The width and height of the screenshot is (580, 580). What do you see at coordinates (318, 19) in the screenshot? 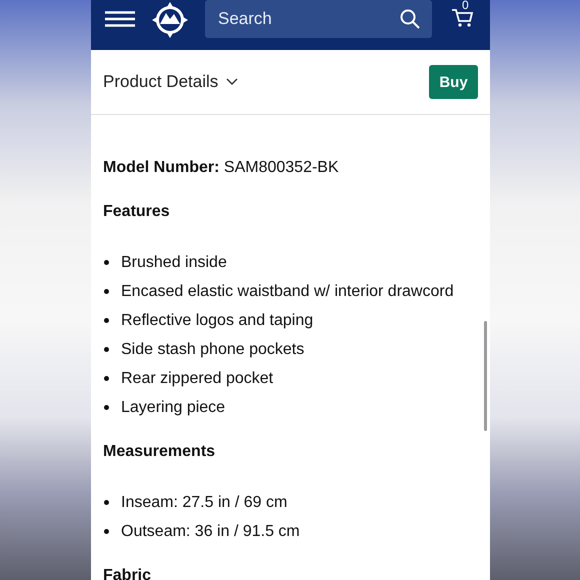
I see `search-field: Search` at bounding box center [318, 19].